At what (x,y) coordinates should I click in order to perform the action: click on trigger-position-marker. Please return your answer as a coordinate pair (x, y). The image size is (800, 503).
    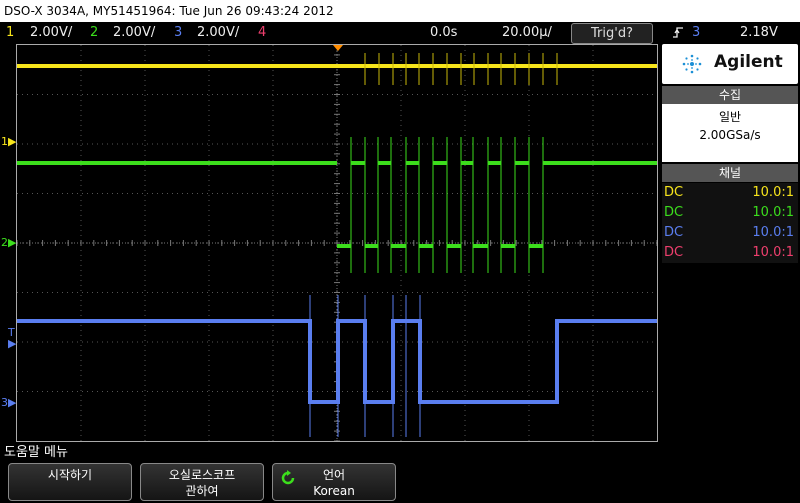
    Looking at the image, I should click on (338, 48).